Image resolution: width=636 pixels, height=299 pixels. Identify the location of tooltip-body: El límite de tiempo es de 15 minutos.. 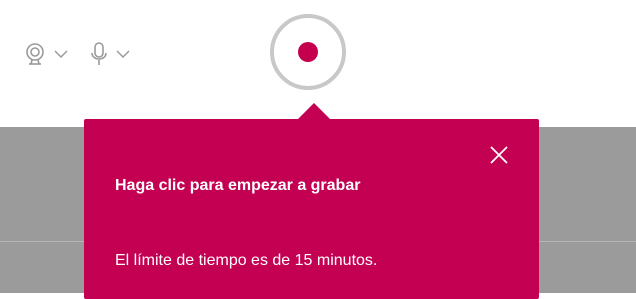
(246, 260).